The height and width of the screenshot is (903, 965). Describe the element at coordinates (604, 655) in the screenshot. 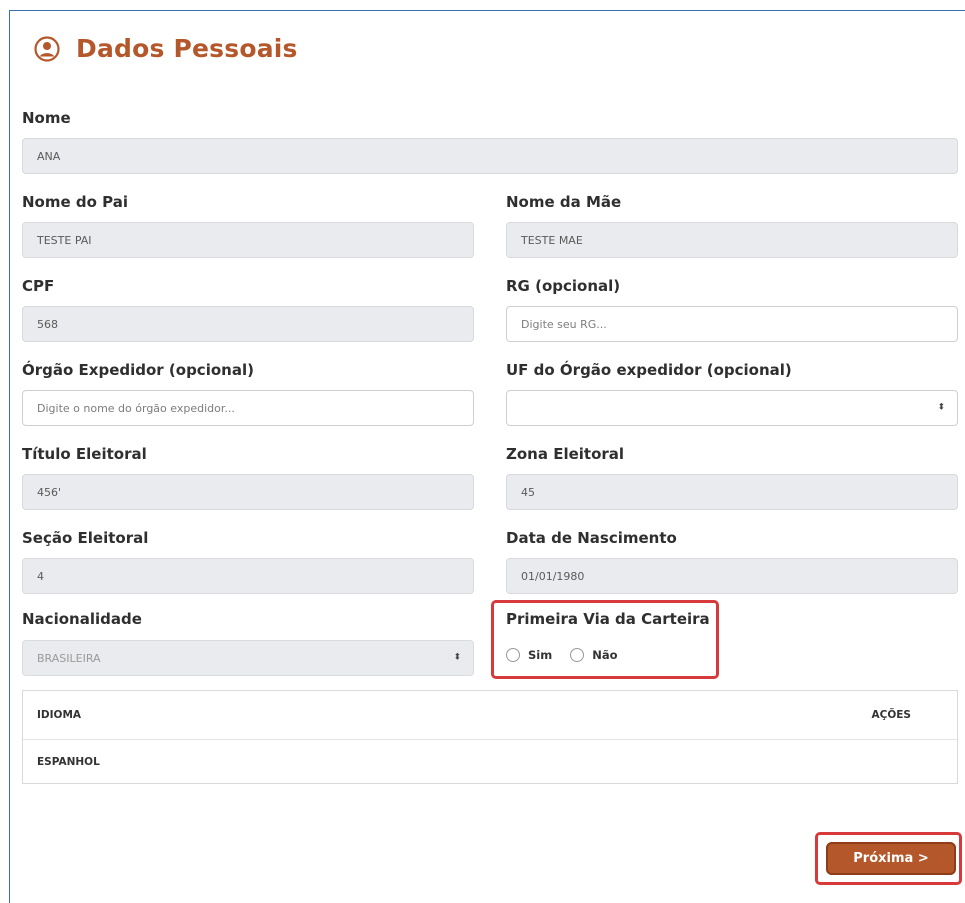

I see `radio-nao-label: Não` at that location.